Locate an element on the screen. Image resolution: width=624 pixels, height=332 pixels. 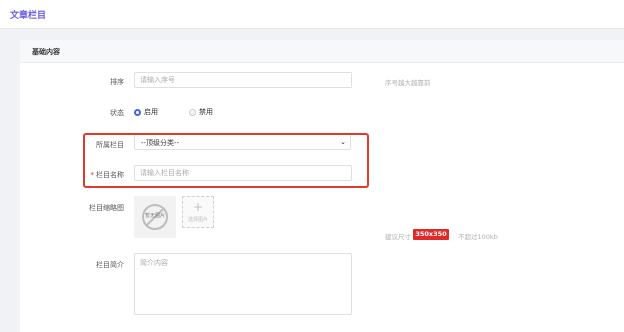
thumbnail-preview: 暂无图片 is located at coordinates (155, 217).